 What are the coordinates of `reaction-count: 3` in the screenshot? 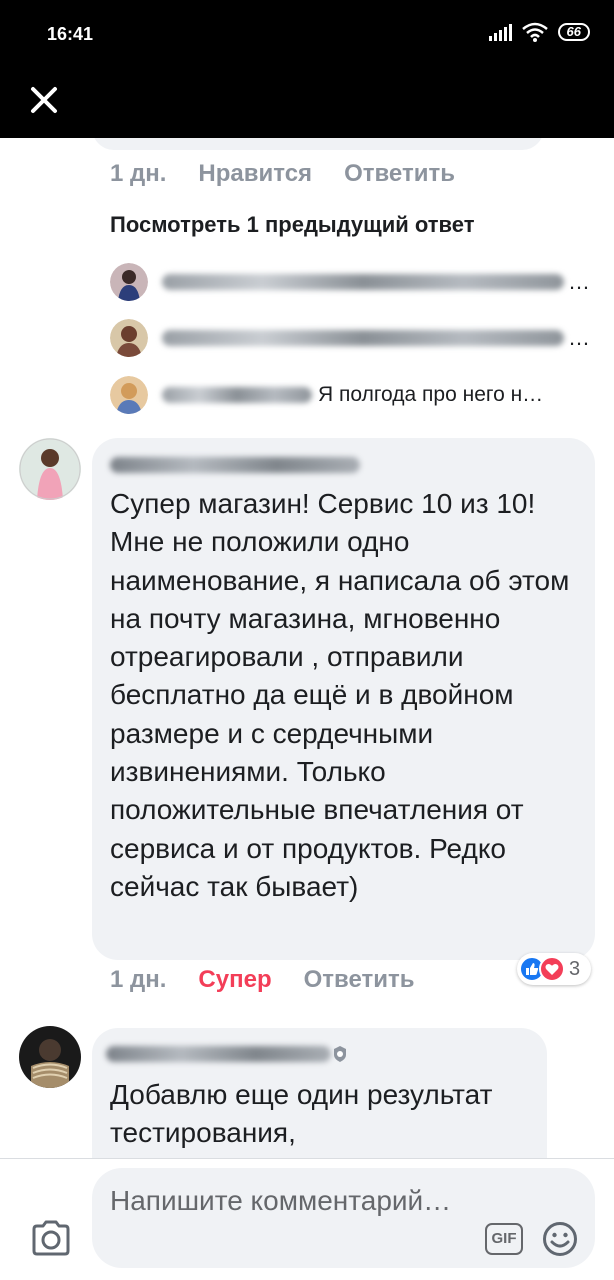 It's located at (575, 968).